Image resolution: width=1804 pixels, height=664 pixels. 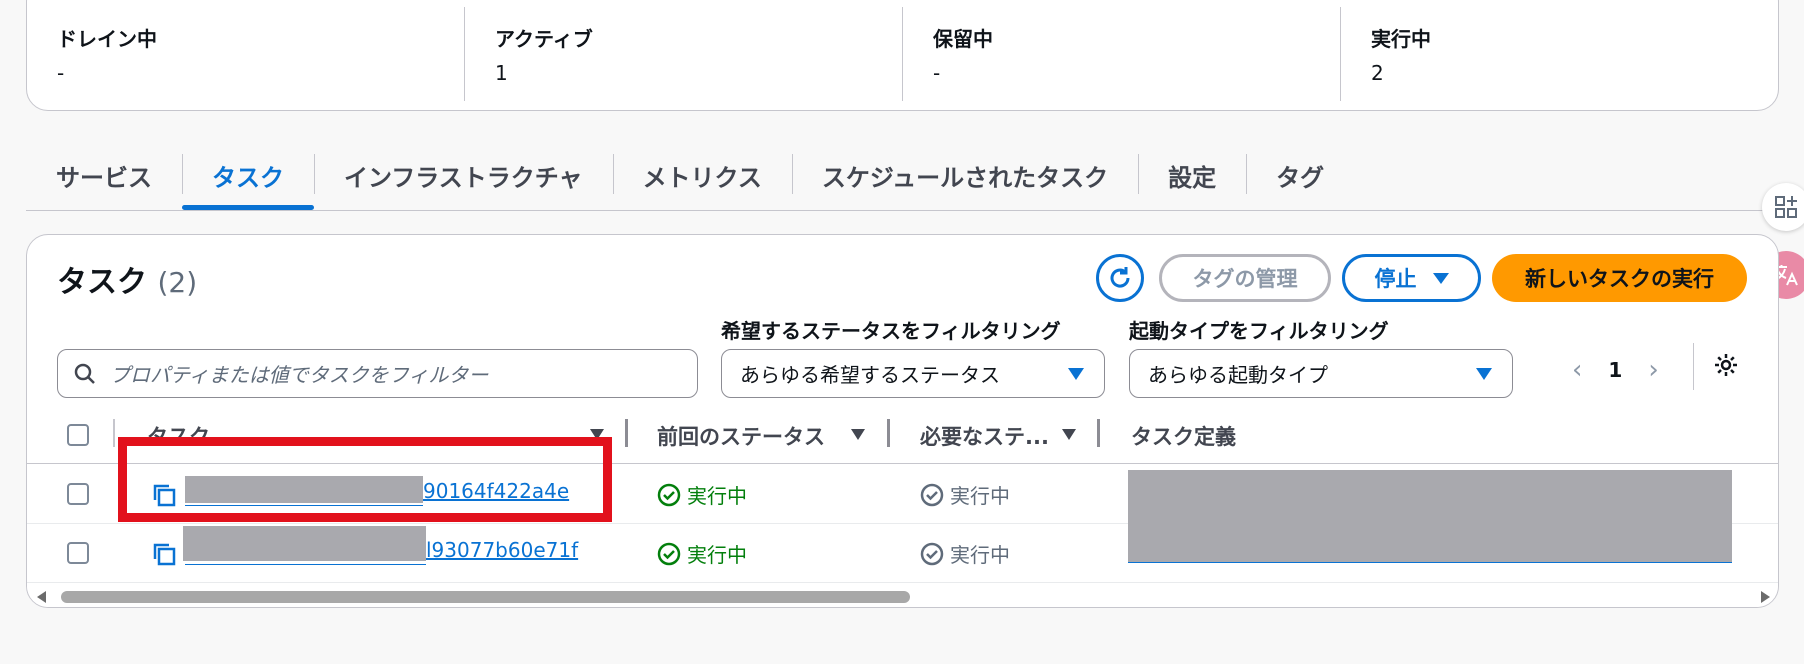 I want to click on panel-title: タスク (2), so click(x=127, y=279).